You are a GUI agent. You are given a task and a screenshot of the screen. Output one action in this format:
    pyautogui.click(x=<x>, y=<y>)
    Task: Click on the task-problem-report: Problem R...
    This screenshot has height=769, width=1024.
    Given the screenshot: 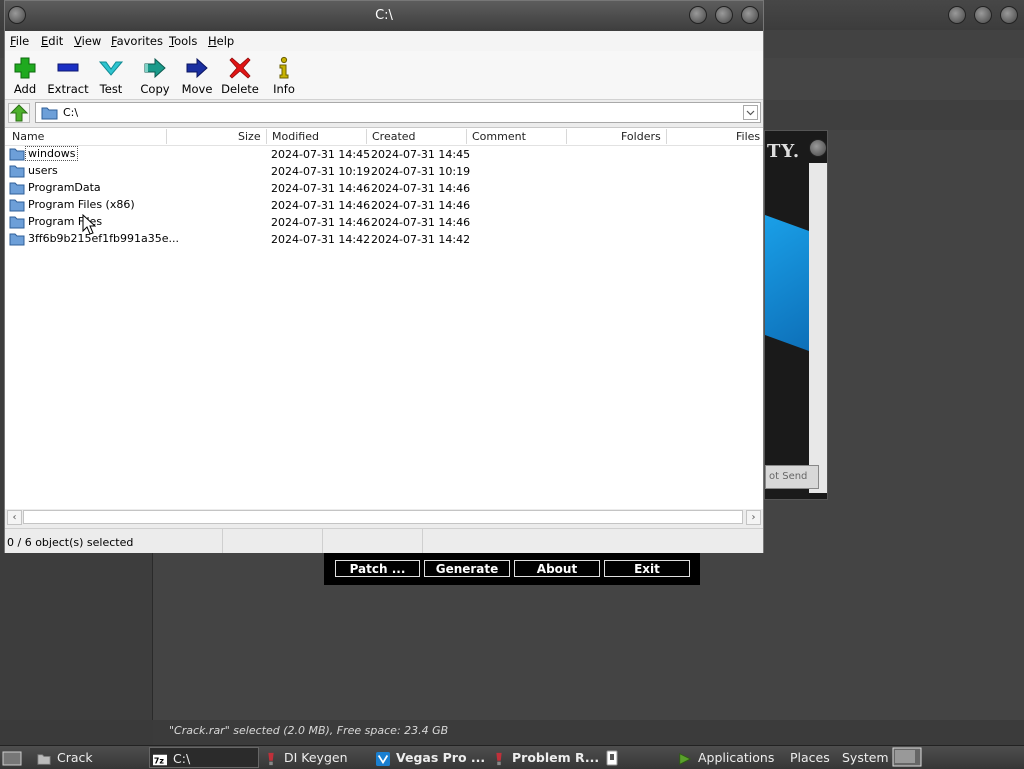 What is the action you would take?
    pyautogui.click(x=547, y=757)
    